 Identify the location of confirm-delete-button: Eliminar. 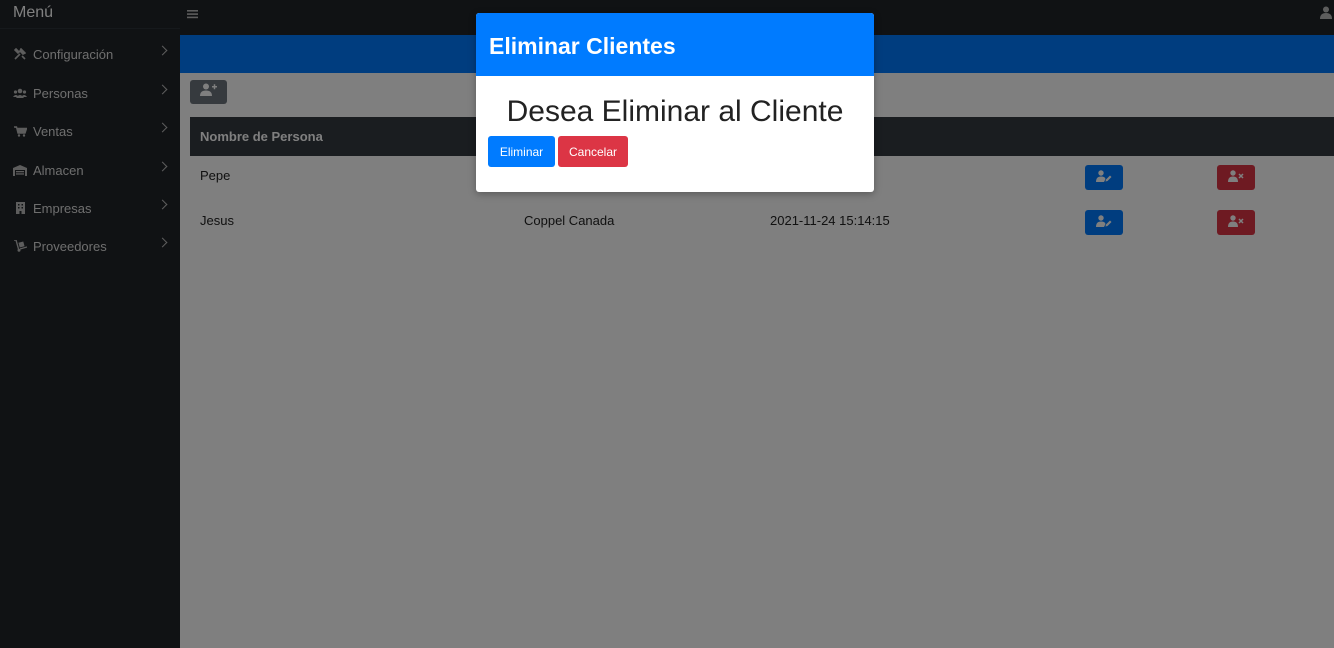
(521, 151).